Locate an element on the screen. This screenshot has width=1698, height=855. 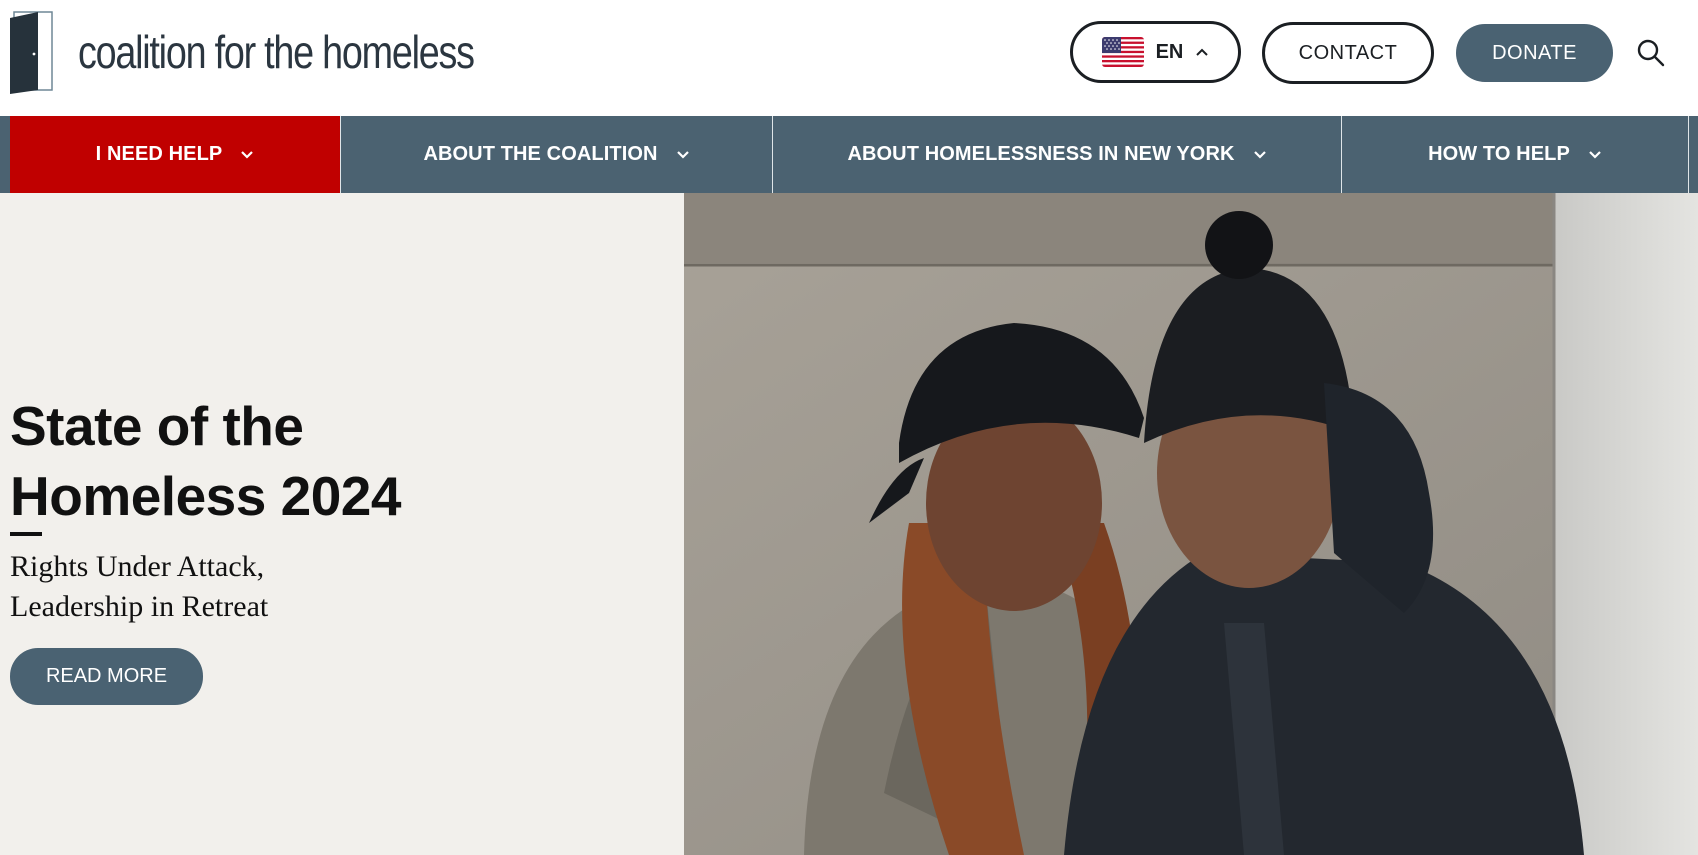
title-underline is located at coordinates (26, 534).